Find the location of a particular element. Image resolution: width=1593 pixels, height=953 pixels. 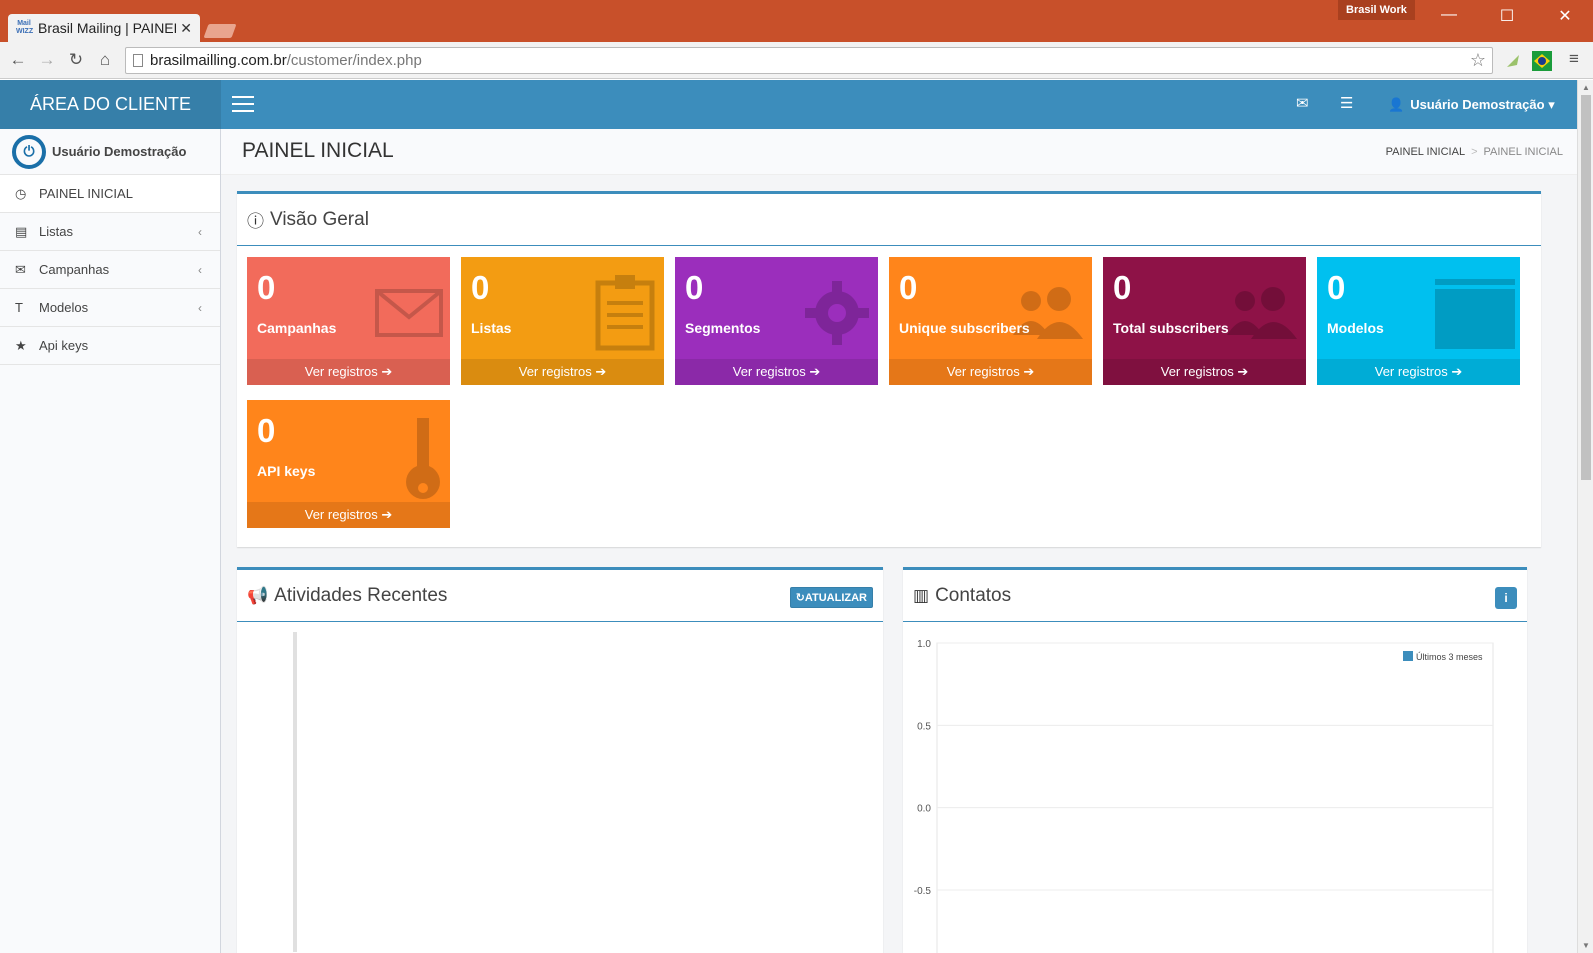

sidebar-item-label: Campanhas is located at coordinates (74, 269).